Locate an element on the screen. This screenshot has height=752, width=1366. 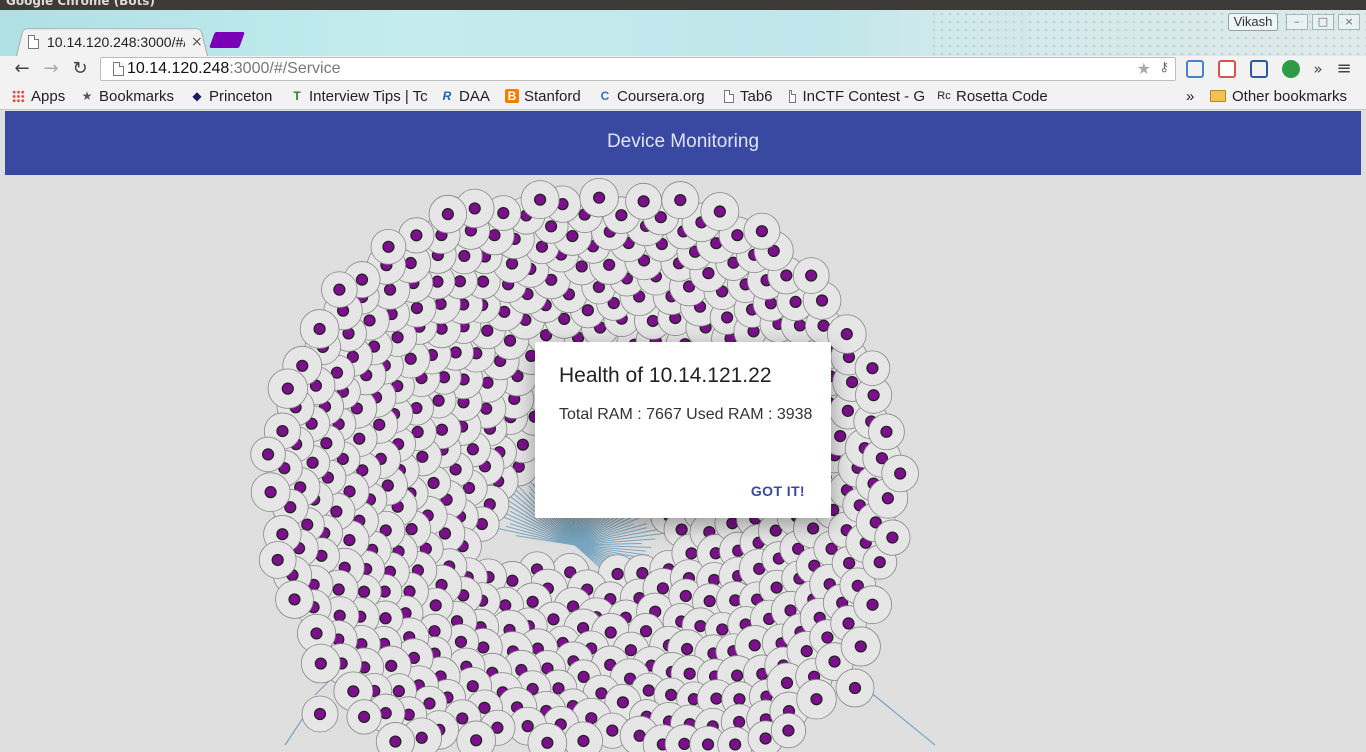
tab-close-icon: × is located at coordinates (197, 42).